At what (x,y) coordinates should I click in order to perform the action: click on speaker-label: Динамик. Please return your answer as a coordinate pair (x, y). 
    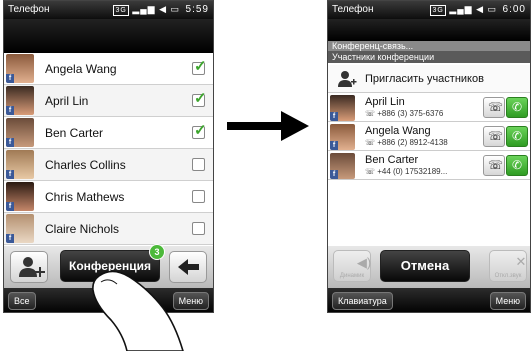
    Looking at the image, I should click on (352, 276).